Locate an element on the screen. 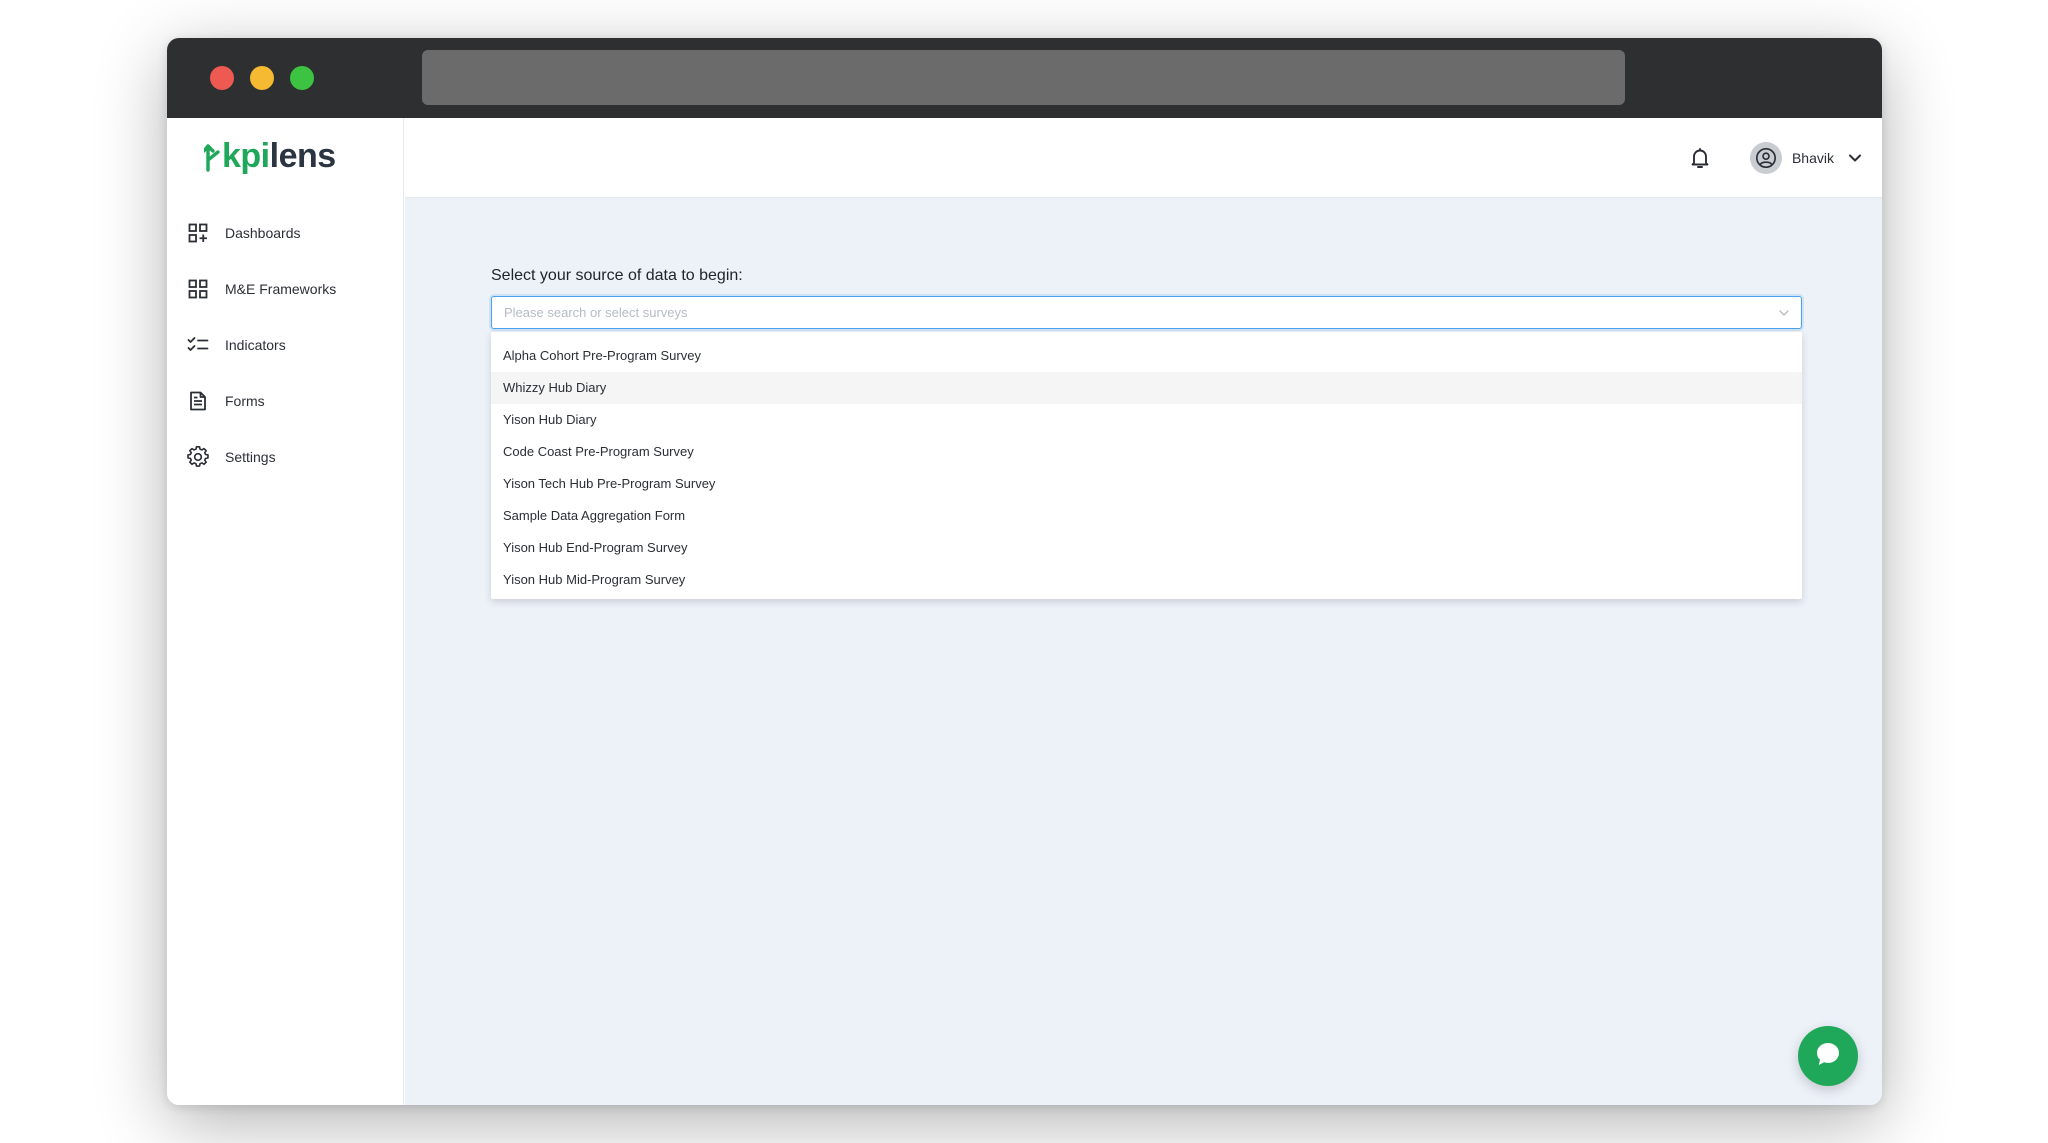 Image resolution: width=2048 pixels, height=1143 pixels. checklist-icon is located at coordinates (198, 345).